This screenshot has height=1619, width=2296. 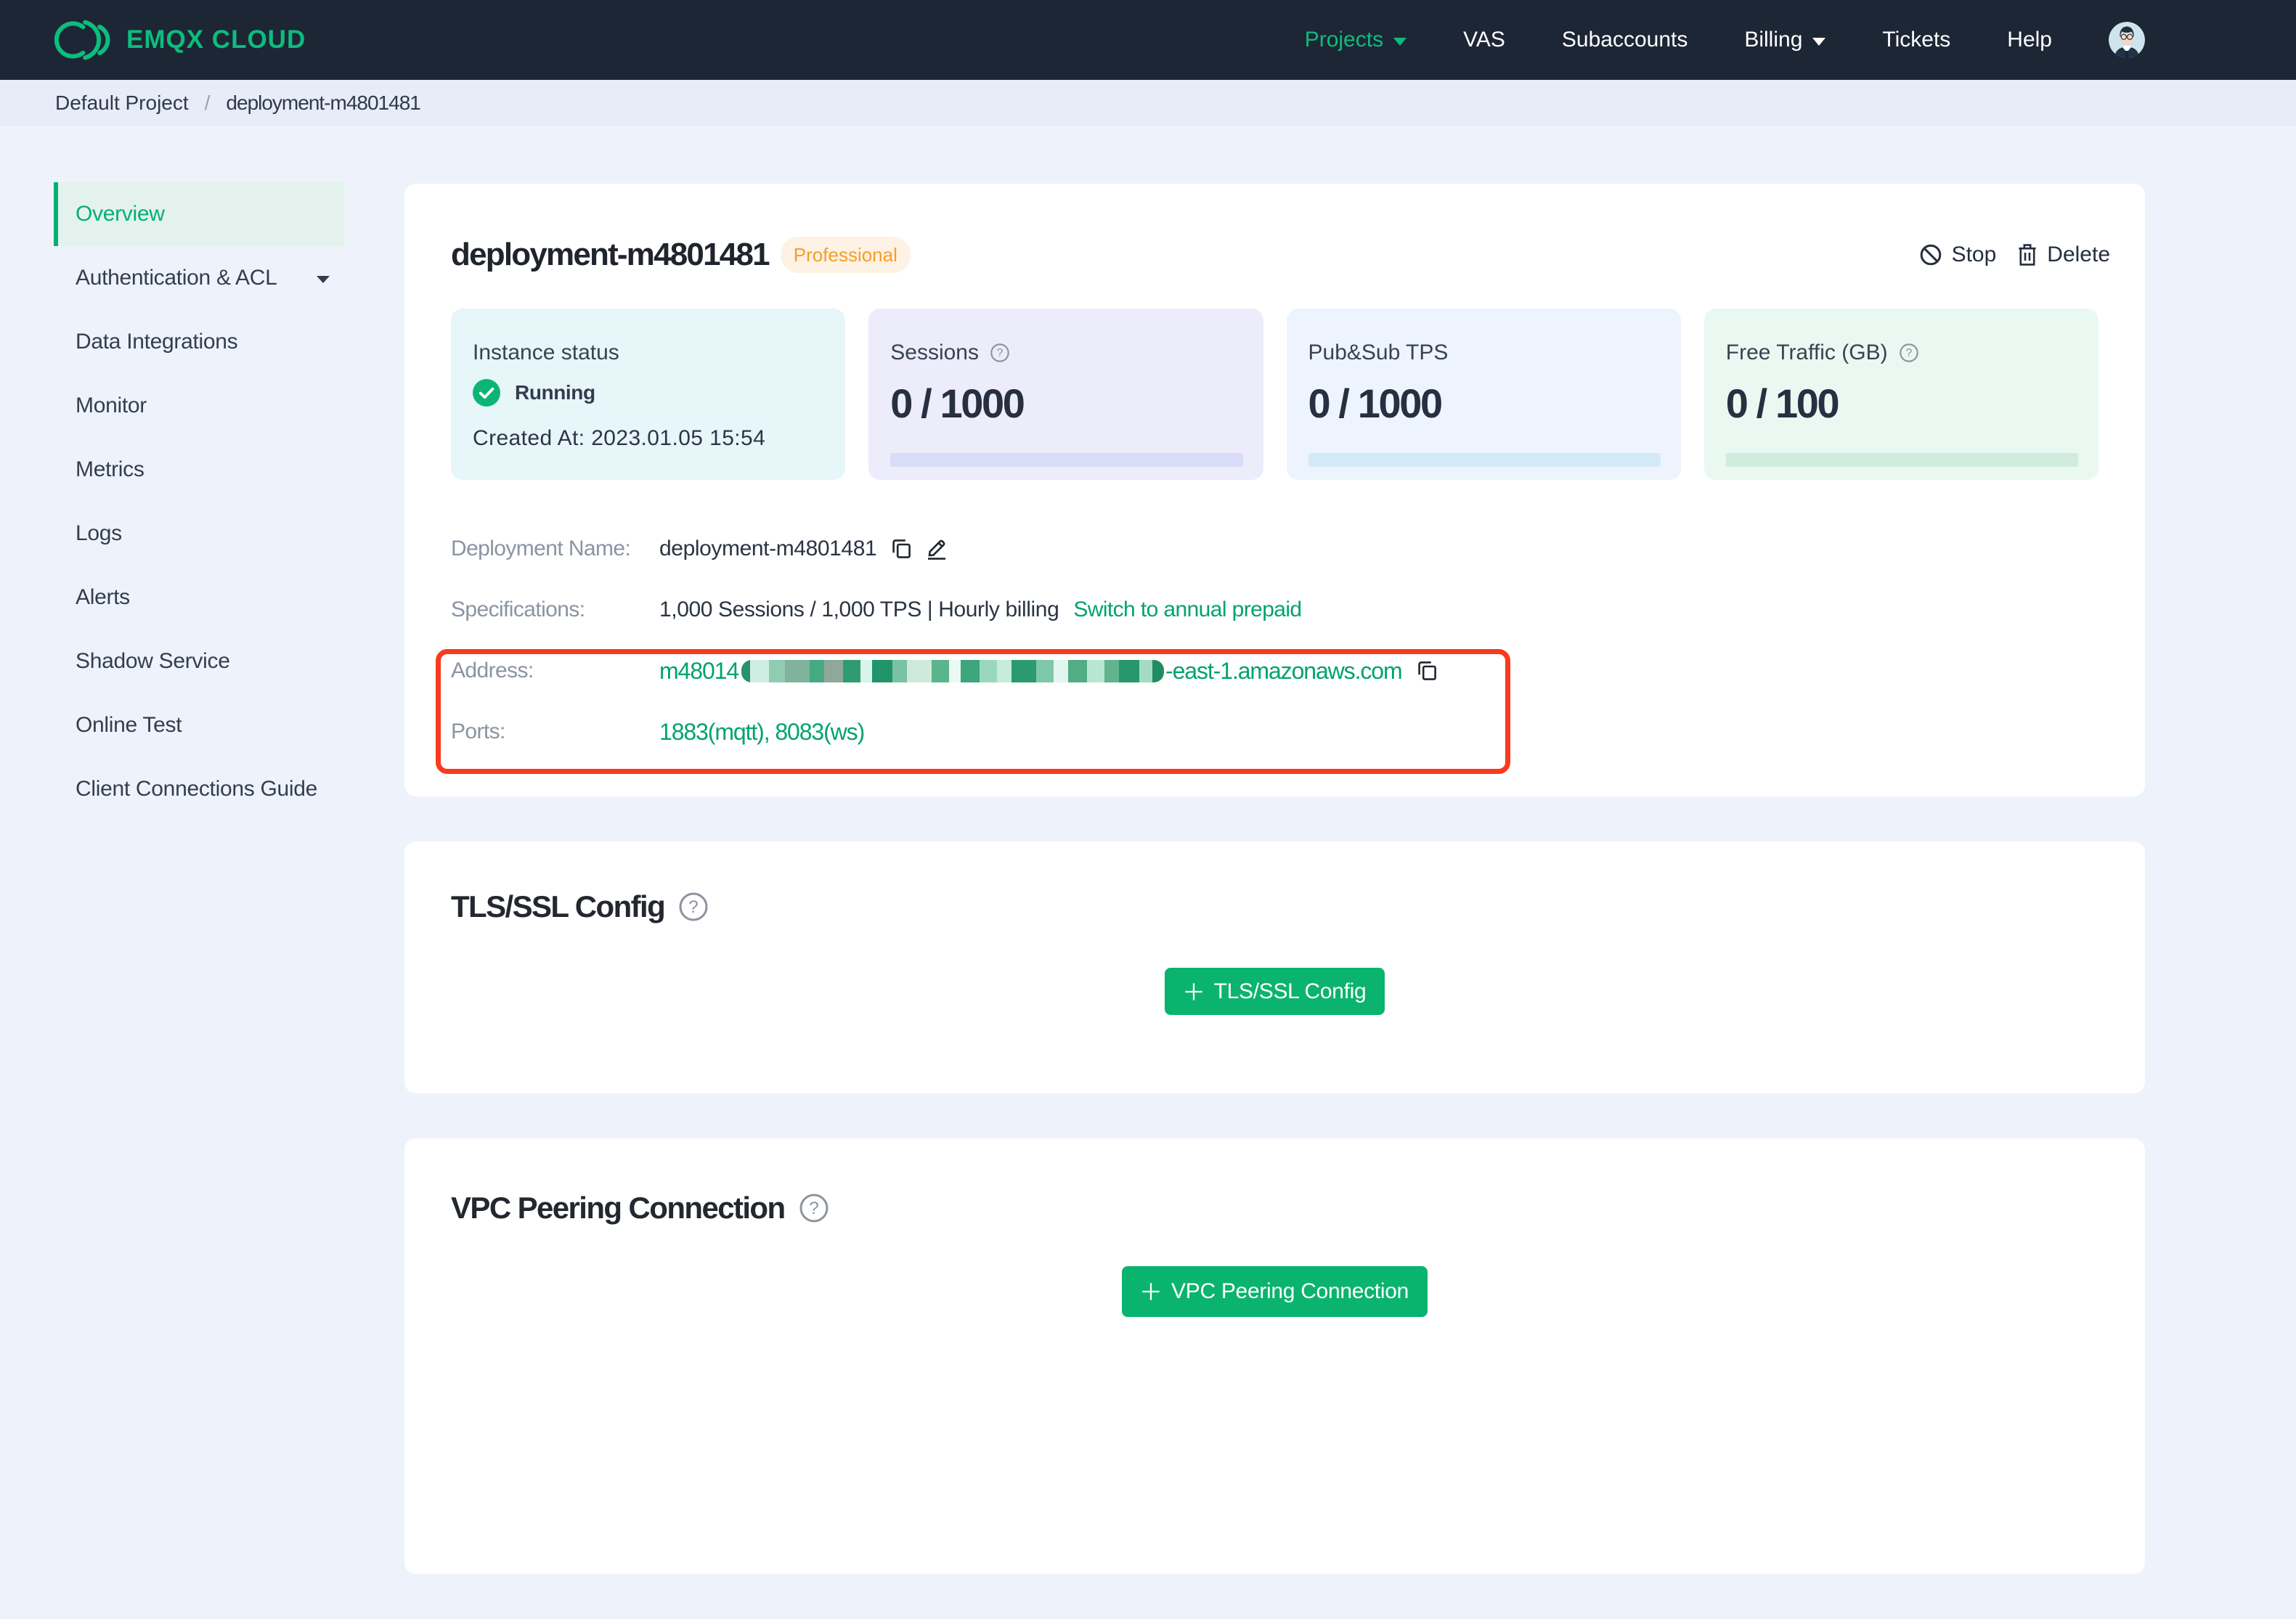 What do you see at coordinates (1930, 255) in the screenshot?
I see `stop-icon` at bounding box center [1930, 255].